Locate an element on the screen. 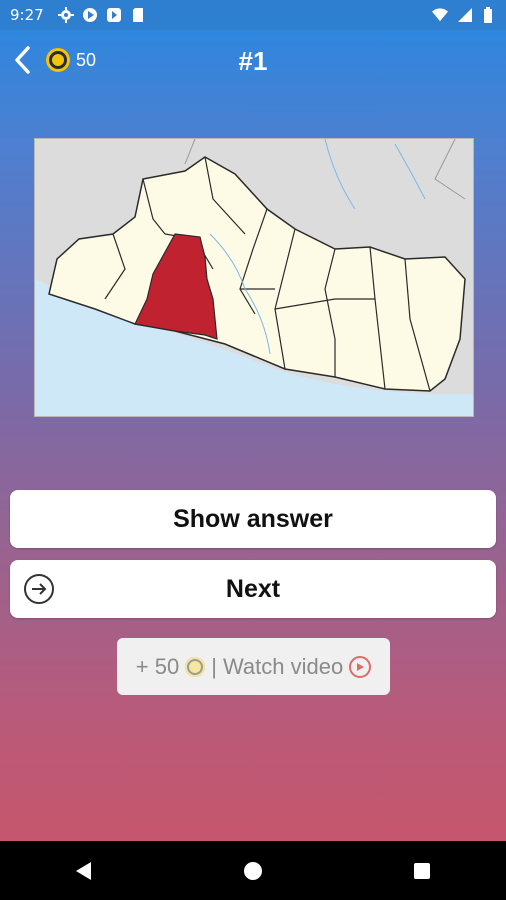 Image resolution: width=506 pixels, height=900 pixels. play-icon is located at coordinates (360, 666).